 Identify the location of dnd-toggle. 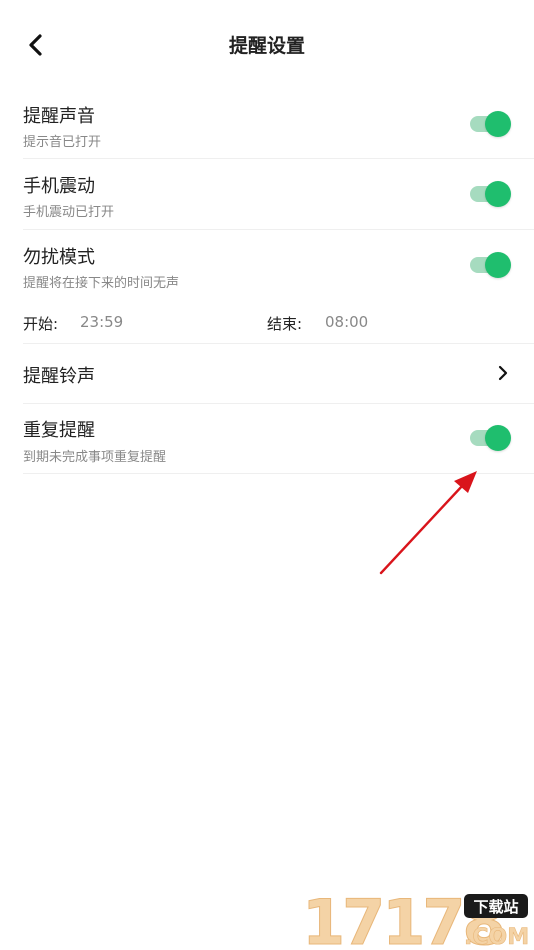
(490, 265).